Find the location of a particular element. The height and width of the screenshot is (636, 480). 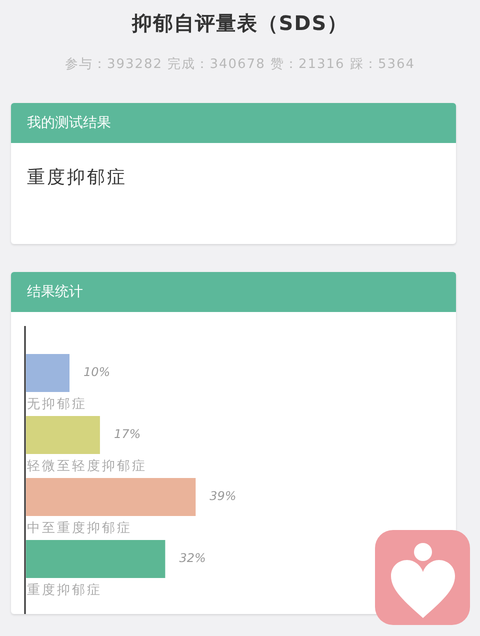

value-label: 17% is located at coordinates (127, 434).